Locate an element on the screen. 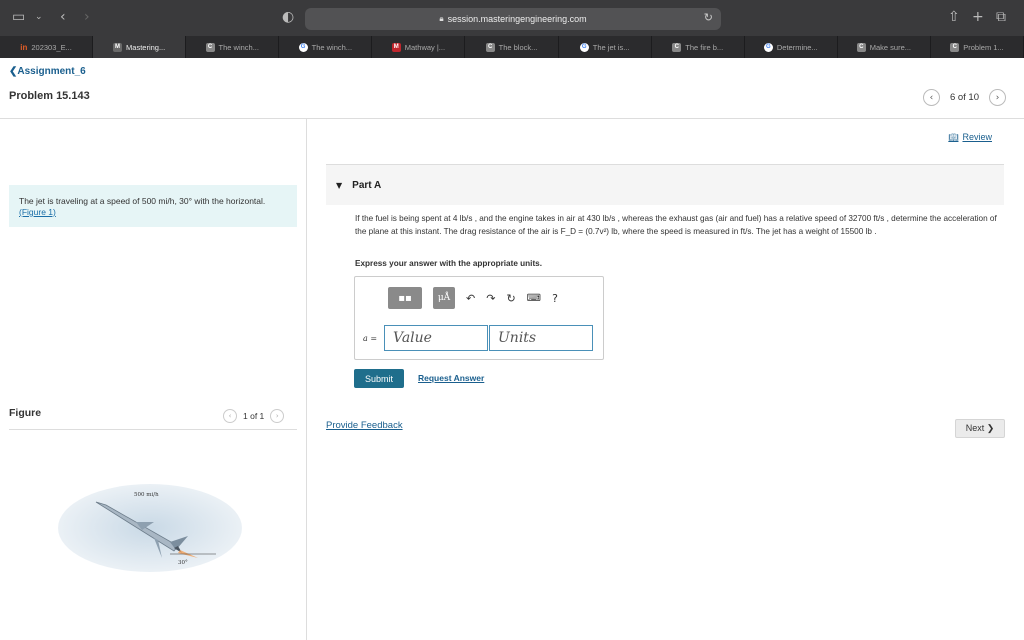 The image size is (1024, 640). jet-figure: 500 mi/h 30° is located at coordinates (150, 528).